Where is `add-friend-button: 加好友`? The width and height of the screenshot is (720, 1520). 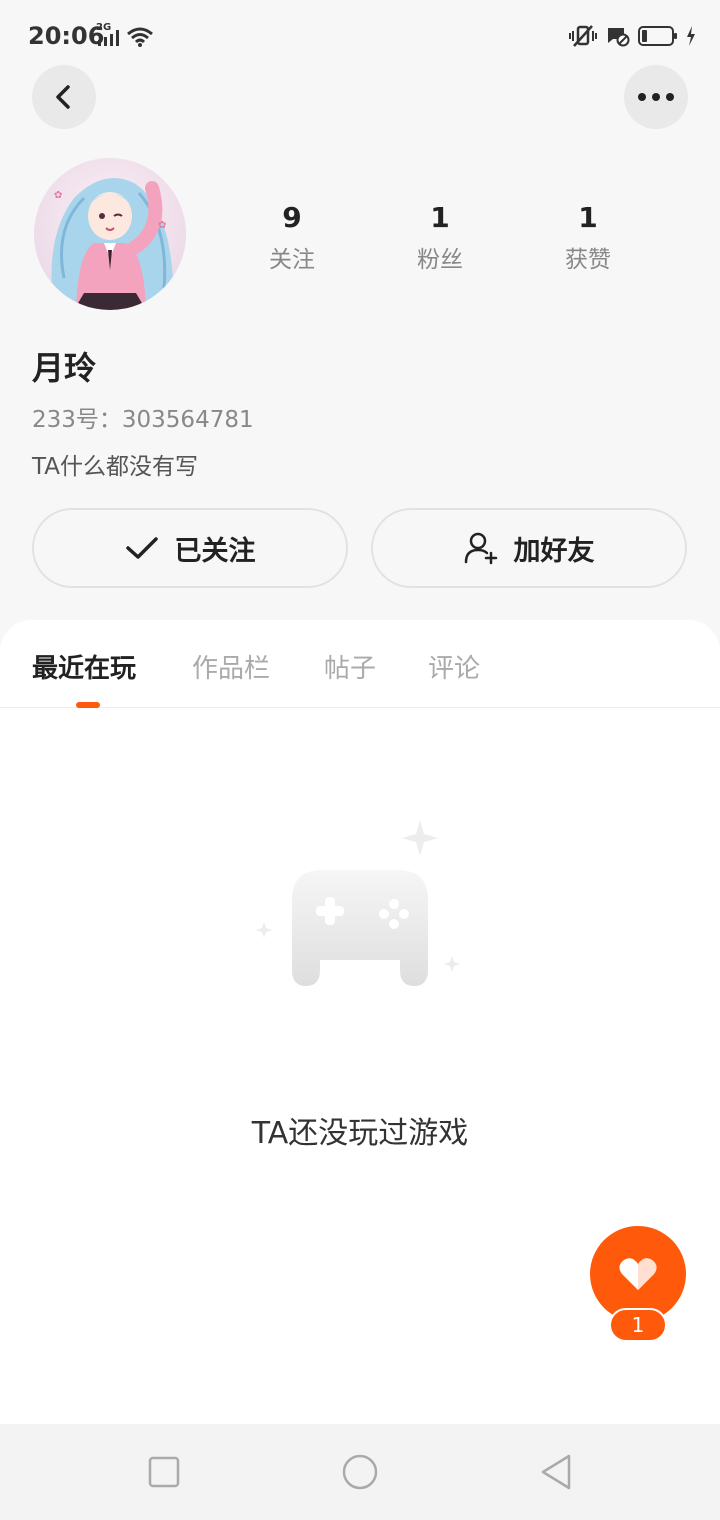
add-friend-button: 加好友 is located at coordinates (529, 548).